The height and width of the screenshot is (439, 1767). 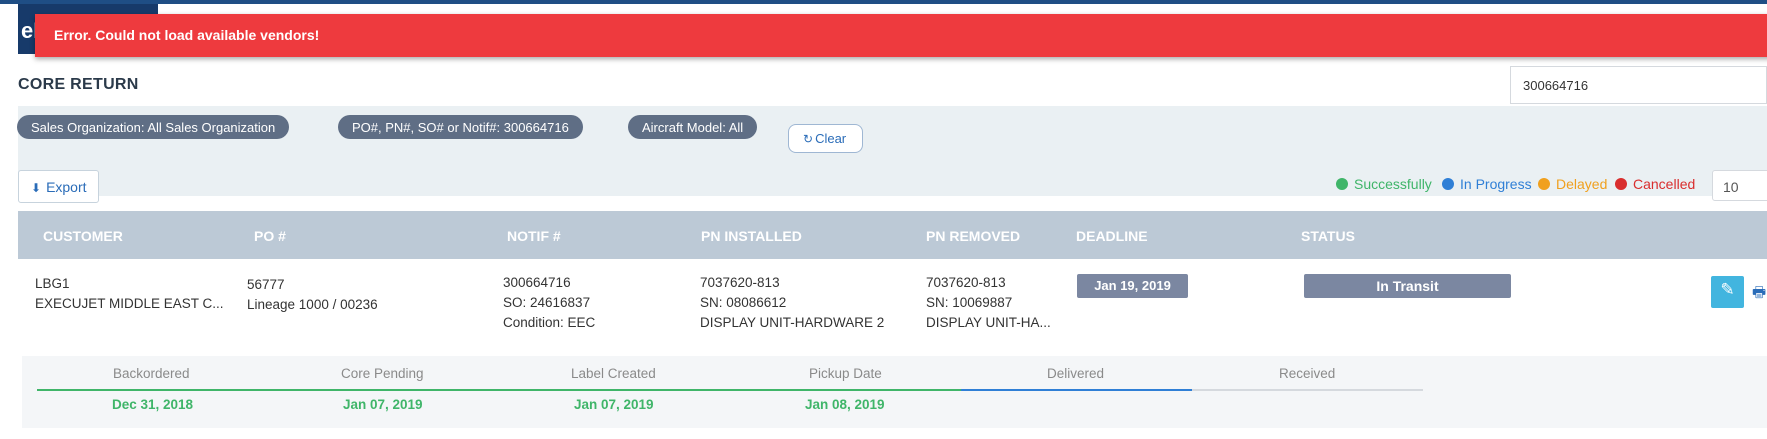 I want to click on step-label-backordered: Backordered, so click(x=151, y=373).